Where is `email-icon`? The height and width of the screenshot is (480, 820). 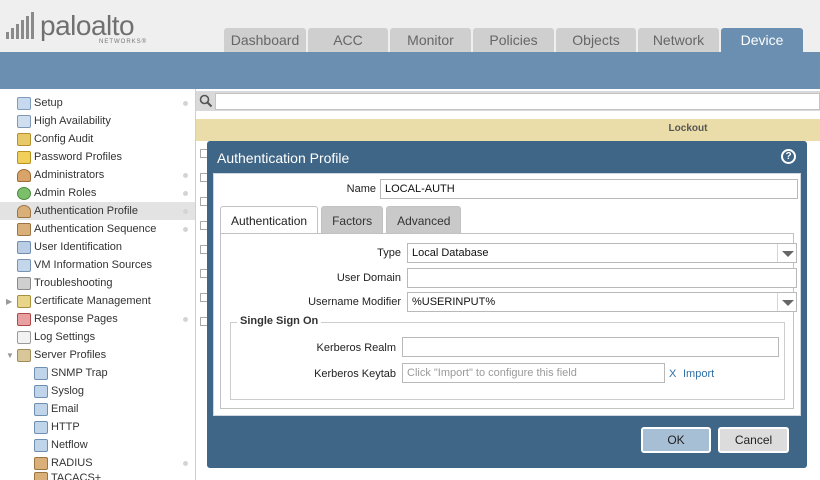 email-icon is located at coordinates (41, 409).